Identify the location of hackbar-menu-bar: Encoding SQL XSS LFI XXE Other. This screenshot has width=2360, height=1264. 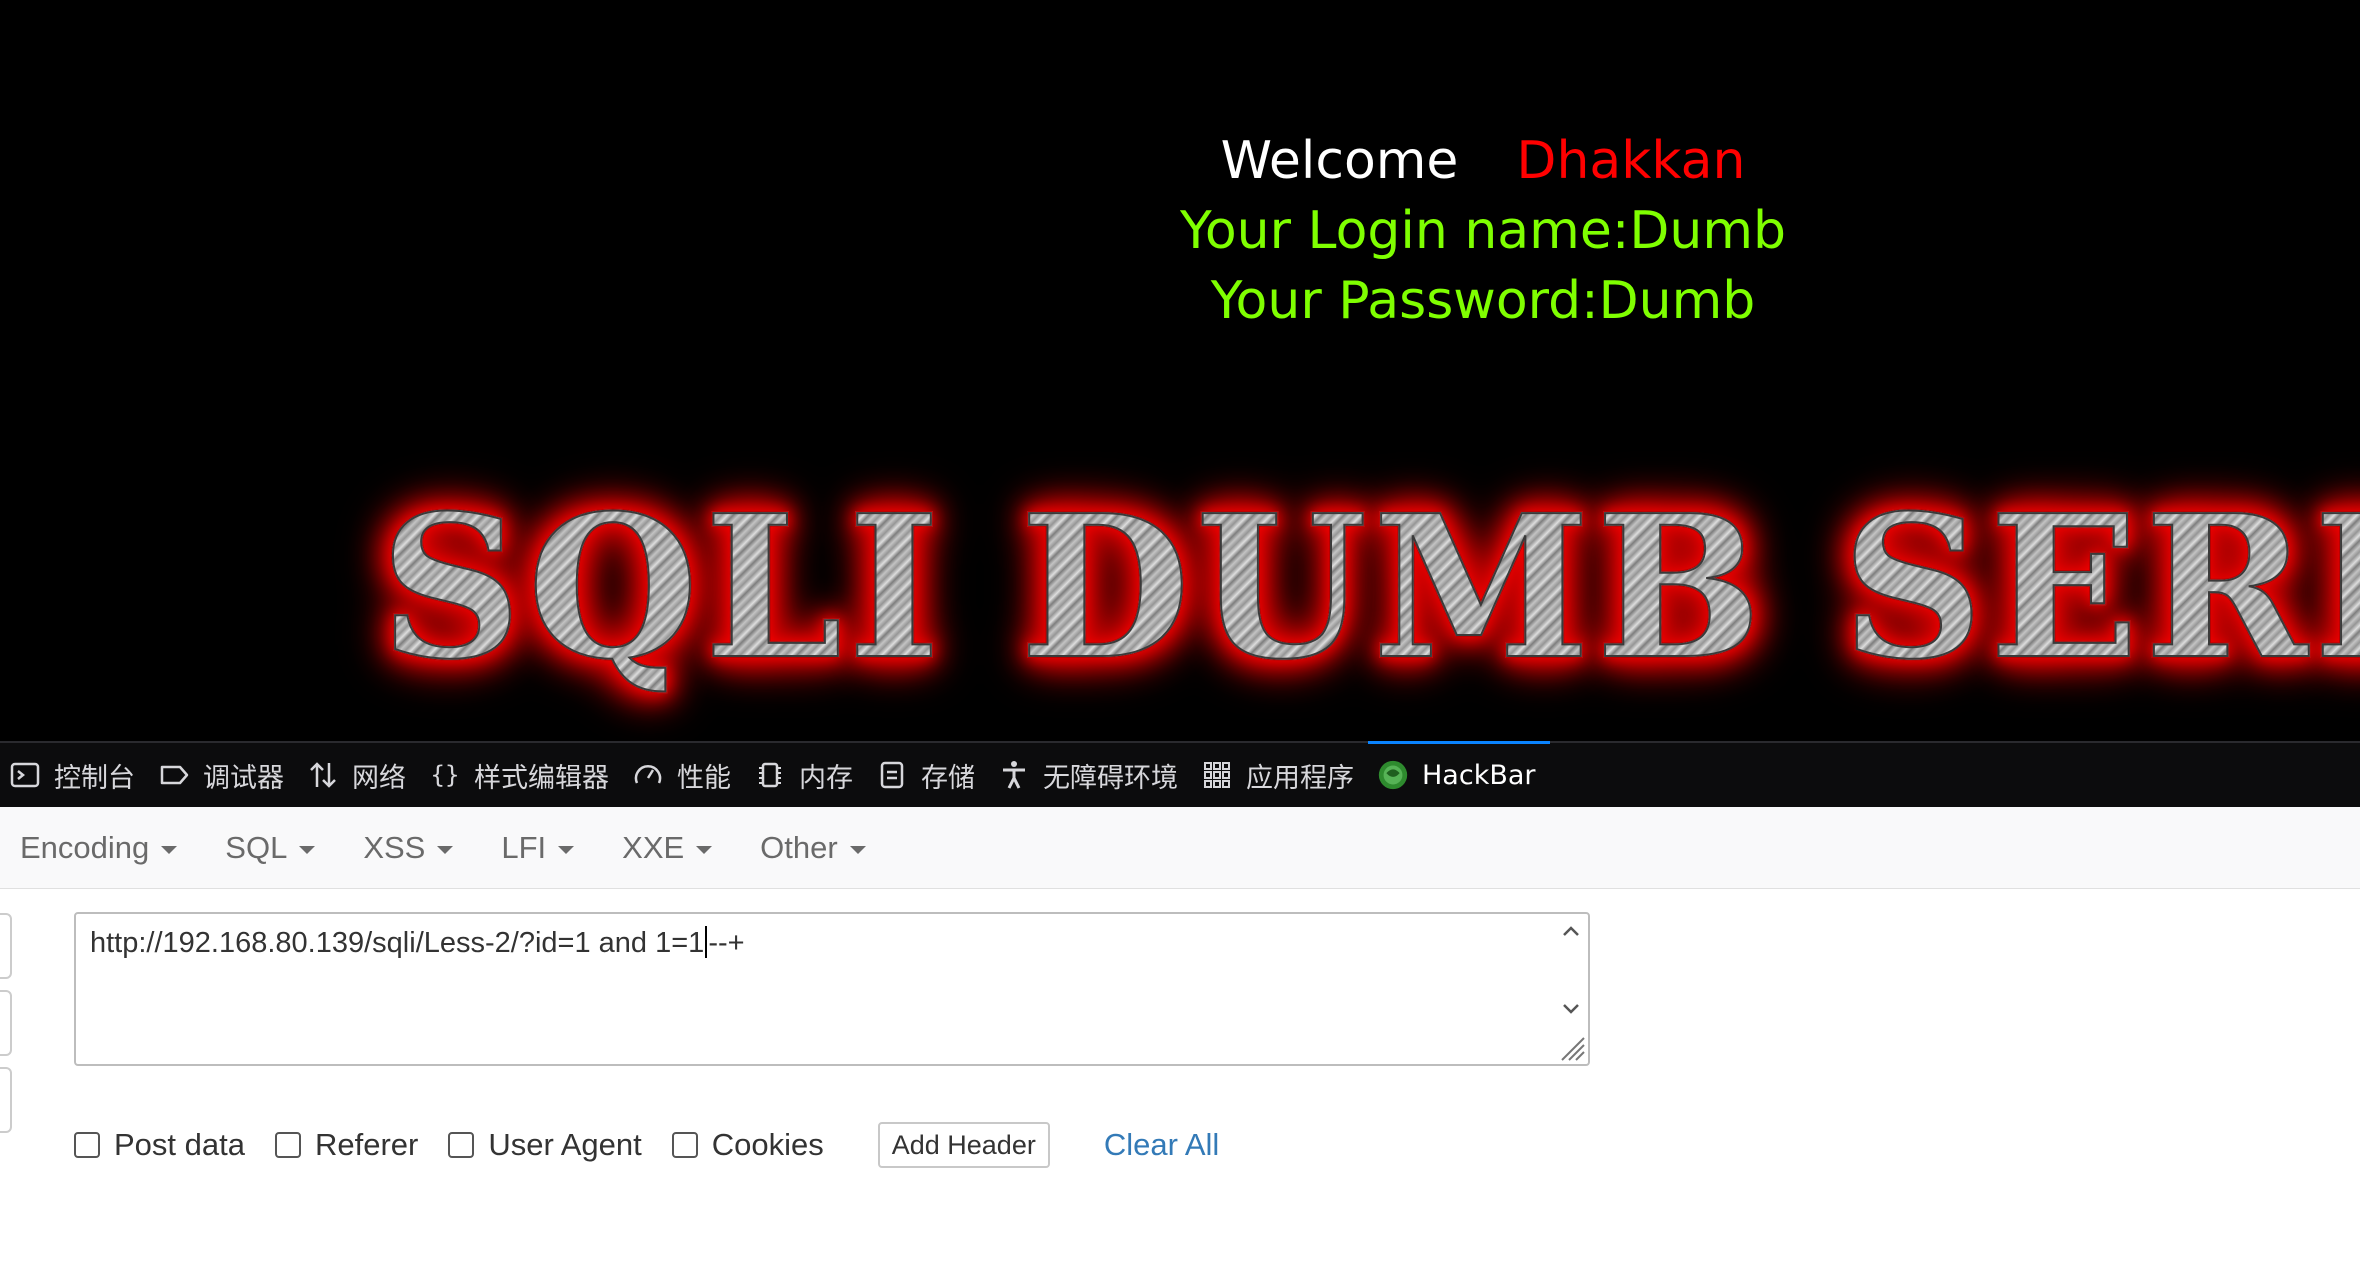
(1180, 848).